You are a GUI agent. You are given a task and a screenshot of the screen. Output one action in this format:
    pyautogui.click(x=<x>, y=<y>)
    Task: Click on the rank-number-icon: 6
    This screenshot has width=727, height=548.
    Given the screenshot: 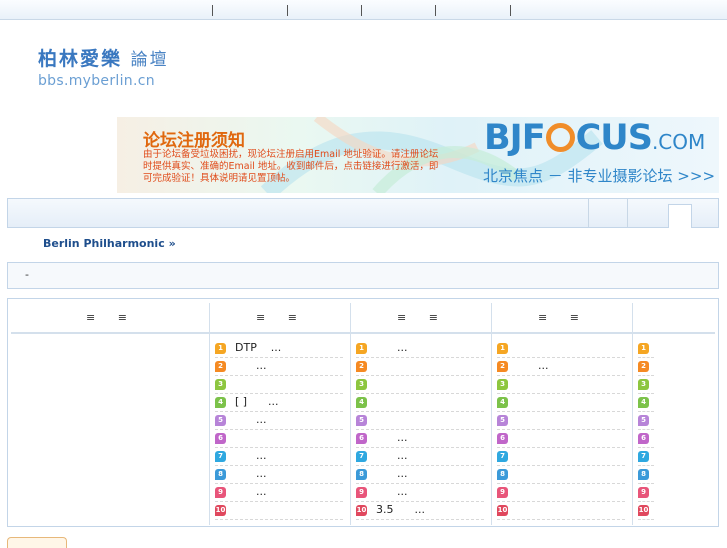 What is the action you would take?
    pyautogui.click(x=361, y=438)
    